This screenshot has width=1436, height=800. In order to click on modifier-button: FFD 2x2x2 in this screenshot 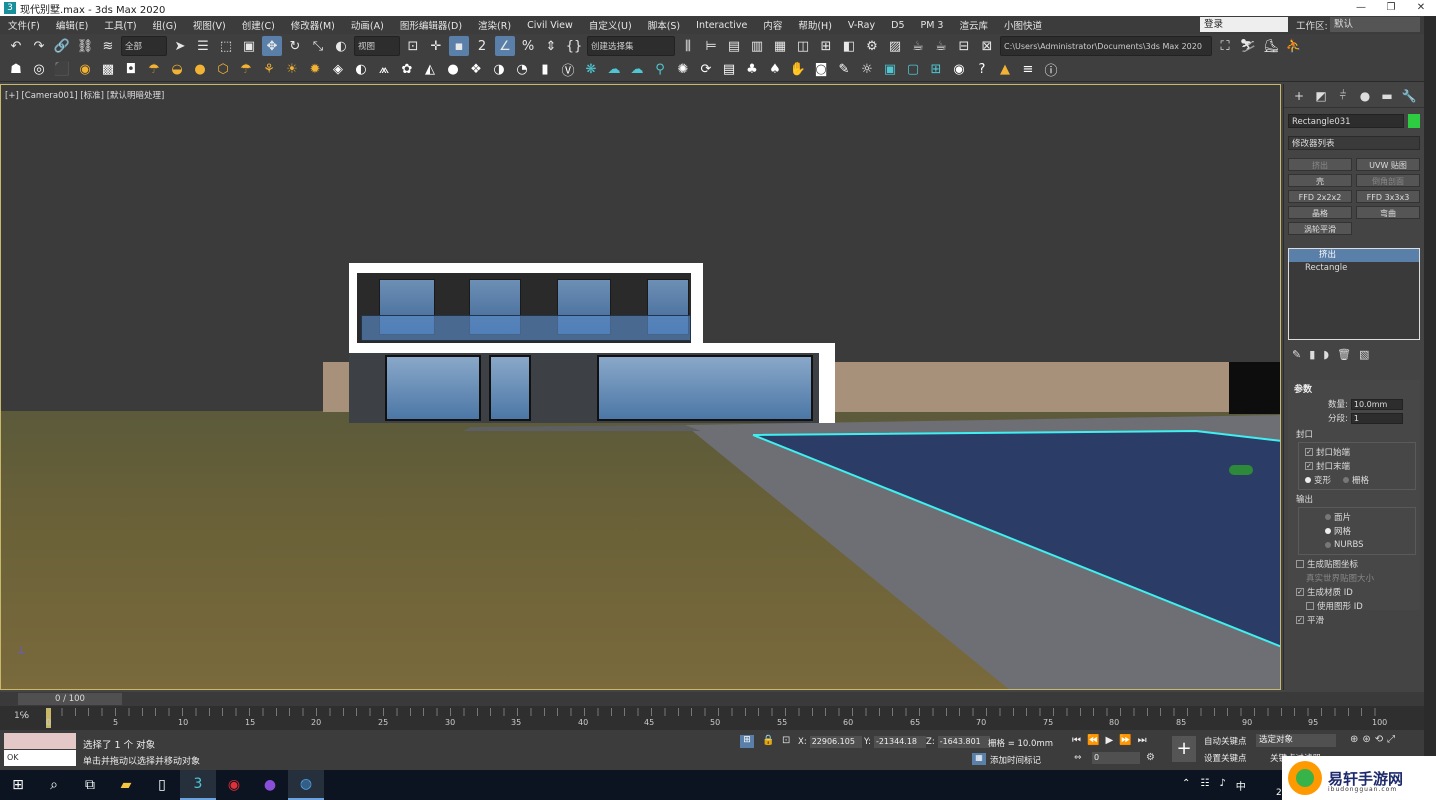, I will do `click(1320, 196)`.